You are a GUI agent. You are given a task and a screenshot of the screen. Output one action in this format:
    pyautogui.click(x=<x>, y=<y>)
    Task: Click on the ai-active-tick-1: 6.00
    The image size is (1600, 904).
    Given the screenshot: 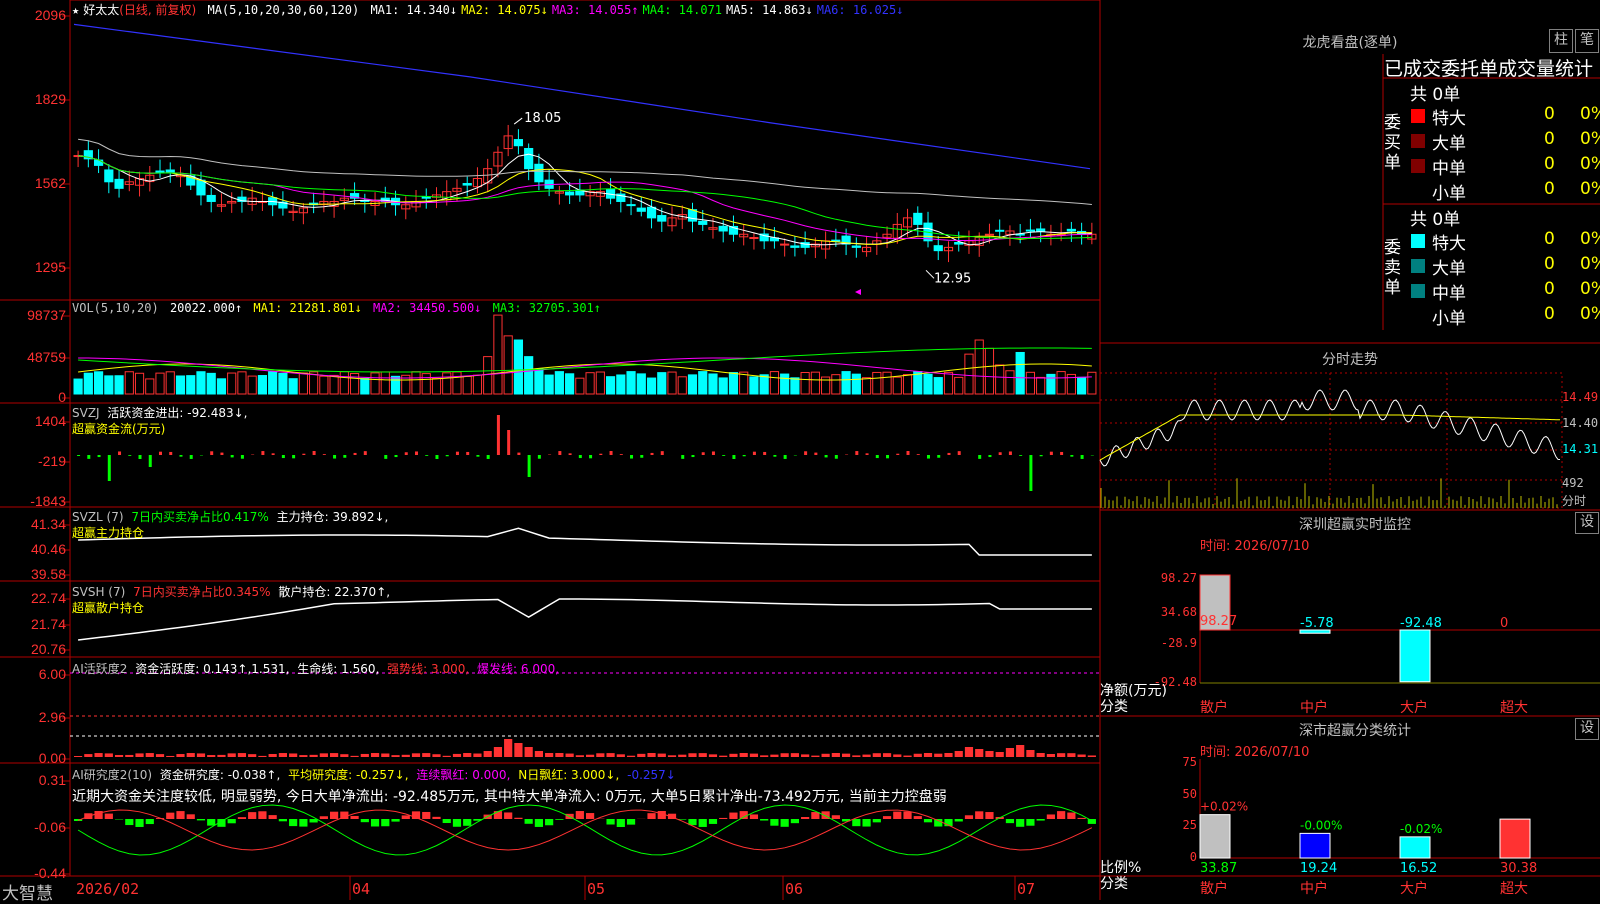 What is the action you would take?
    pyautogui.click(x=52, y=674)
    